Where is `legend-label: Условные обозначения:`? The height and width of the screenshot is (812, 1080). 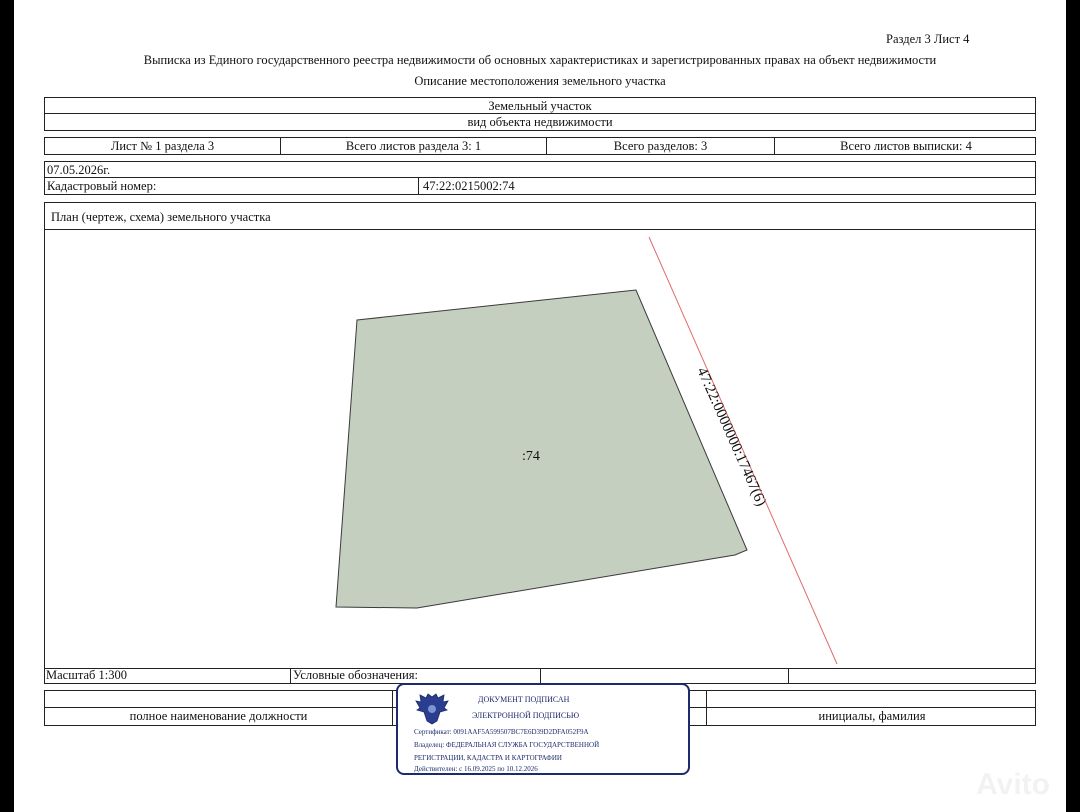
legend-label: Условные обозначения: is located at coordinates (416, 675).